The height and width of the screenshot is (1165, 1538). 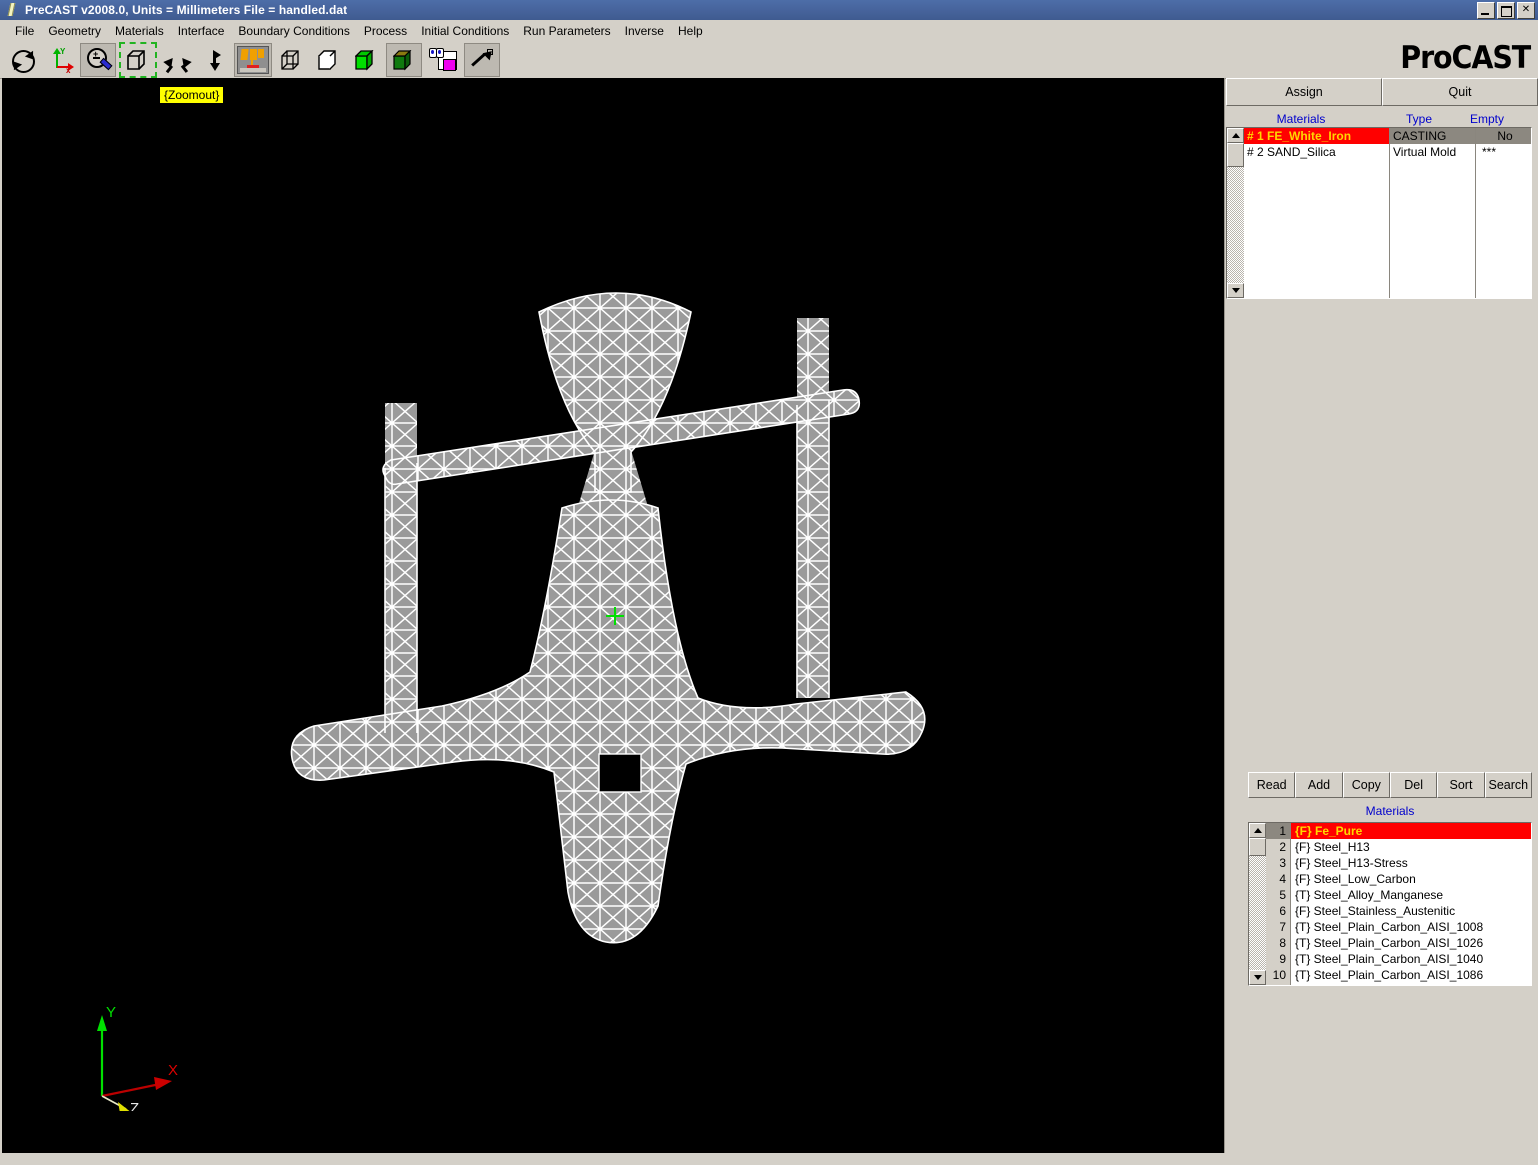 I want to click on list-row-number: 3, so click(x=1282, y=863).